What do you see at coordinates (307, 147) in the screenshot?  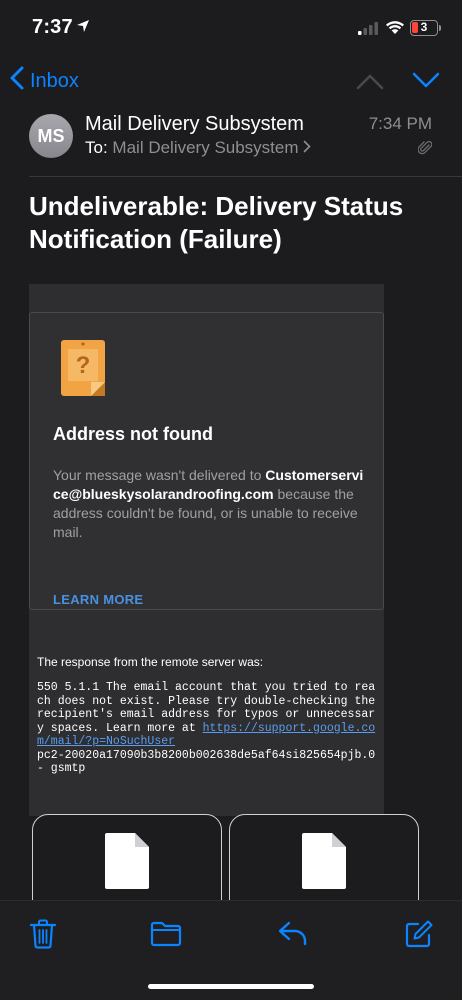 I see `chevron-right-icon` at bounding box center [307, 147].